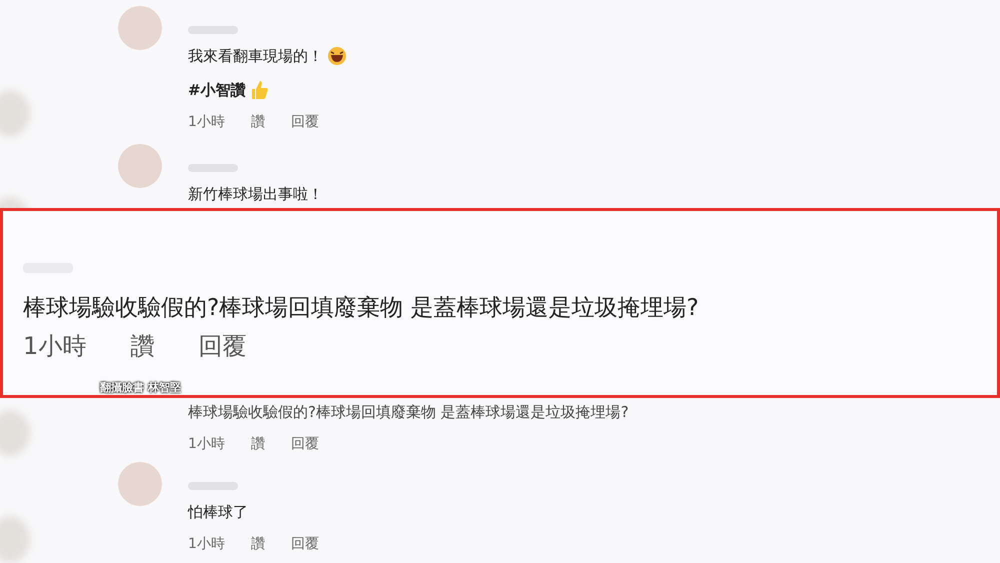 This screenshot has height=563, width=1000. Describe the element at coordinates (337, 56) in the screenshot. I see `laughing-face-icon` at that location.